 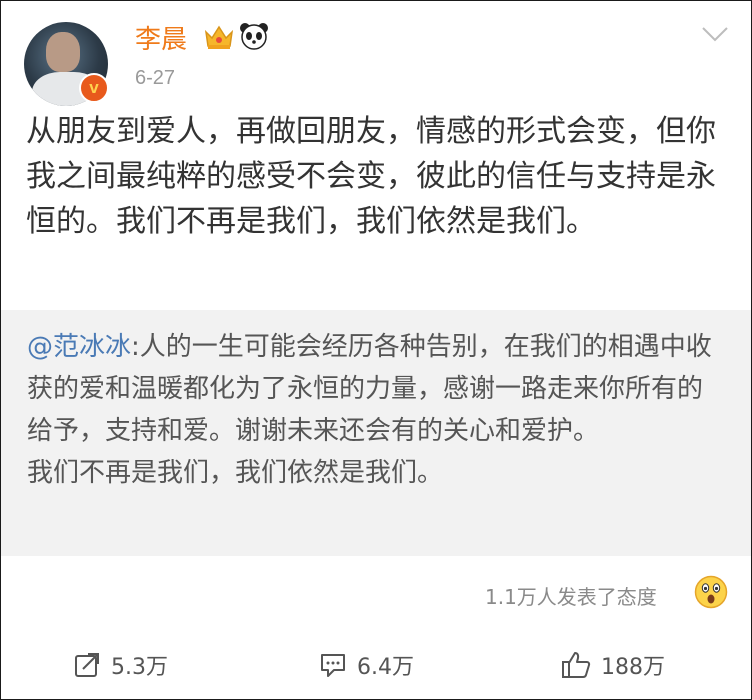 I want to click on repost-count: 5.3万, so click(x=139, y=667).